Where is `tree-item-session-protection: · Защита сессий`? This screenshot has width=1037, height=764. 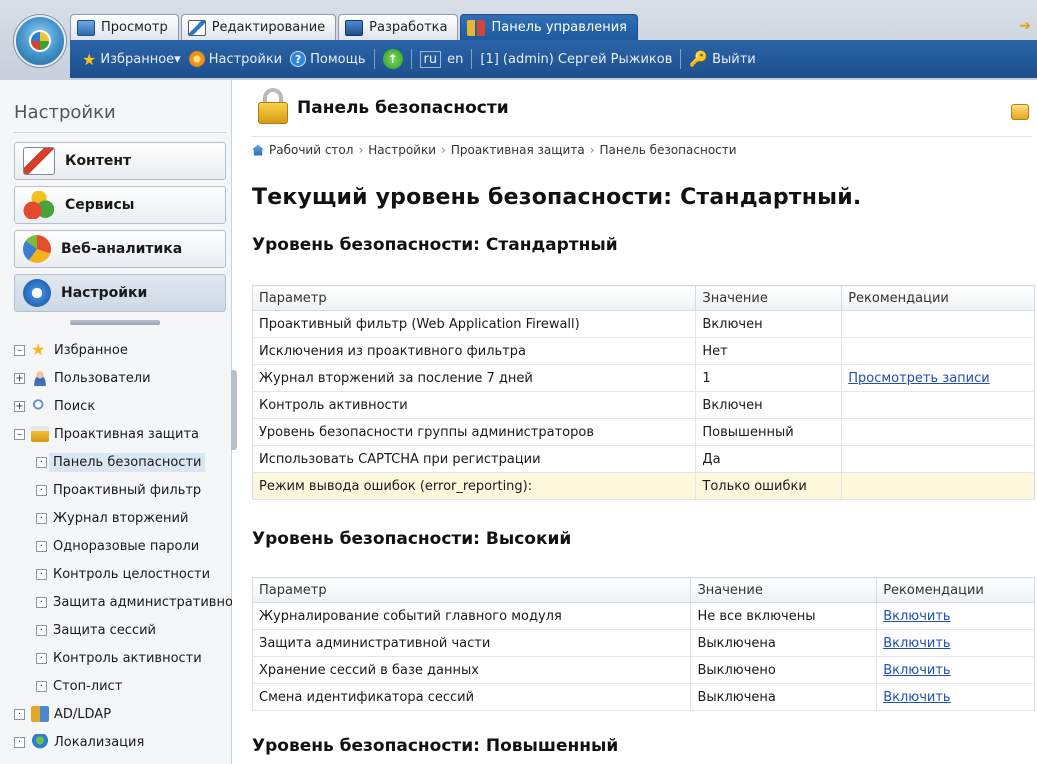 tree-item-session-protection: · Защита сессий is located at coordinates (123, 630).